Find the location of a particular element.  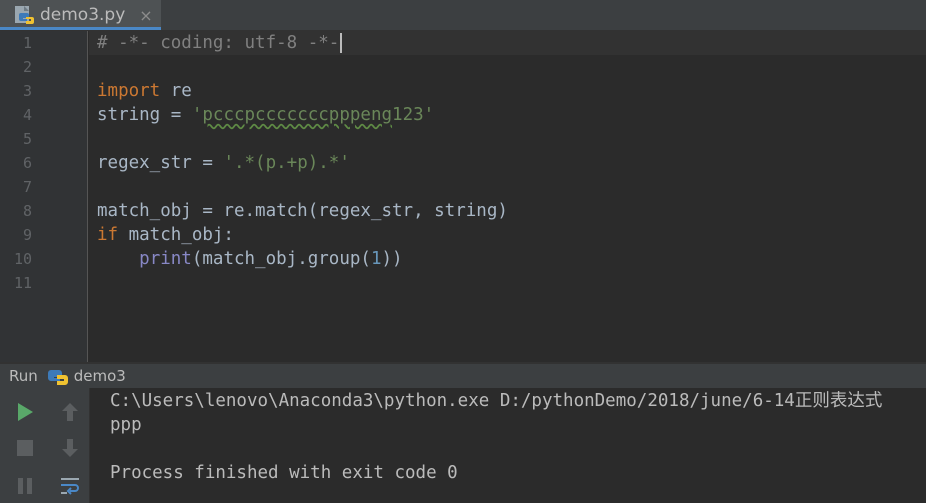

file-tab-demo3: demo3.py × is located at coordinates (80, 15).